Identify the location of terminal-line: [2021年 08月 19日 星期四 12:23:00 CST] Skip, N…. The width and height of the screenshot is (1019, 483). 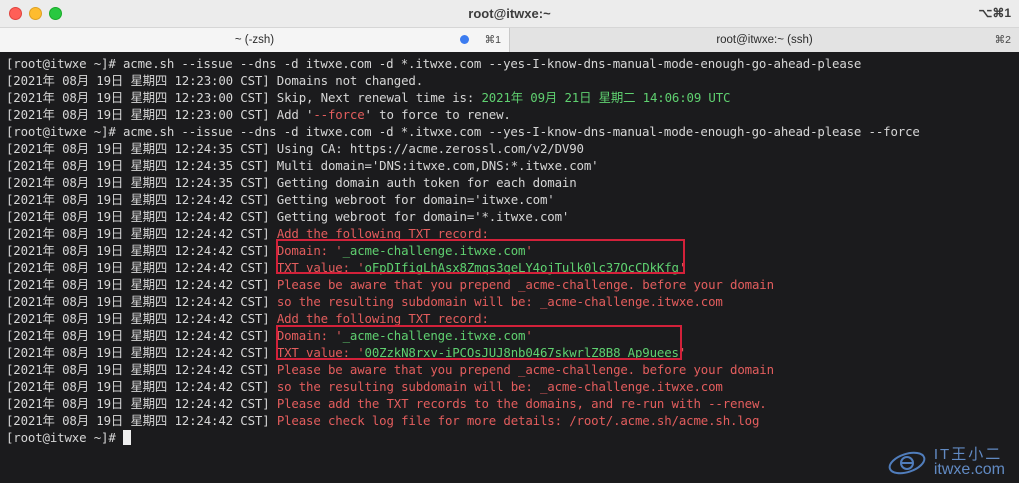
(512, 97).